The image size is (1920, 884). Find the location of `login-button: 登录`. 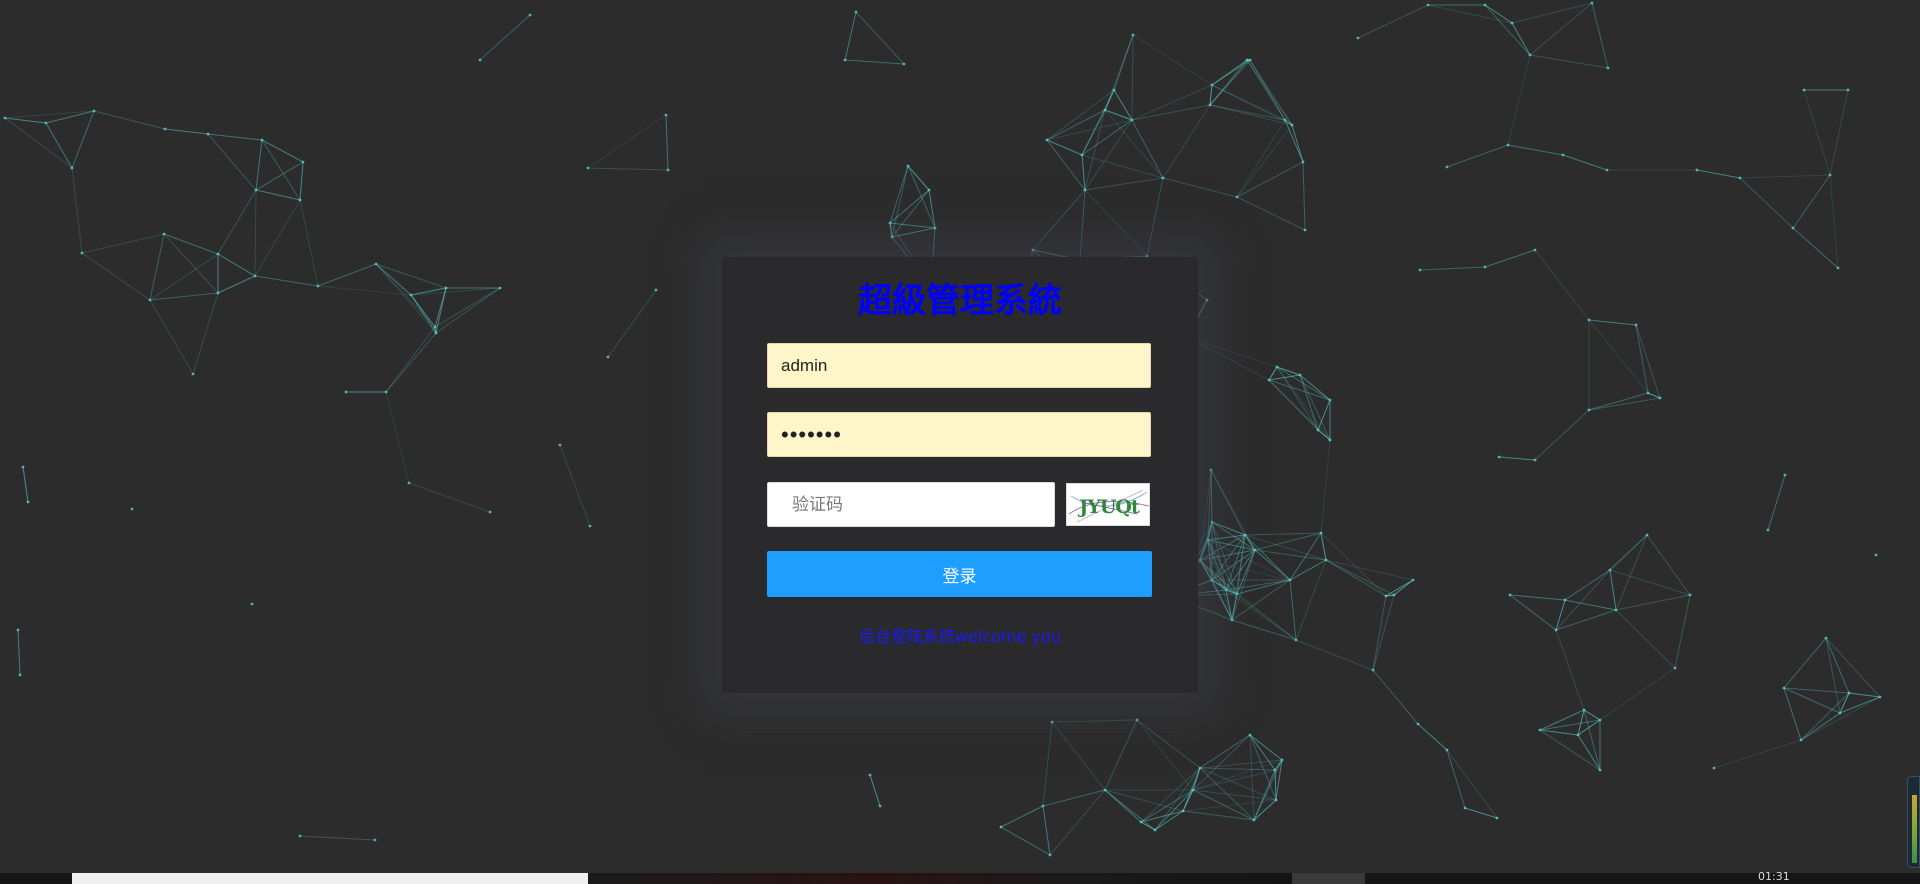

login-button: 登录 is located at coordinates (959, 574).